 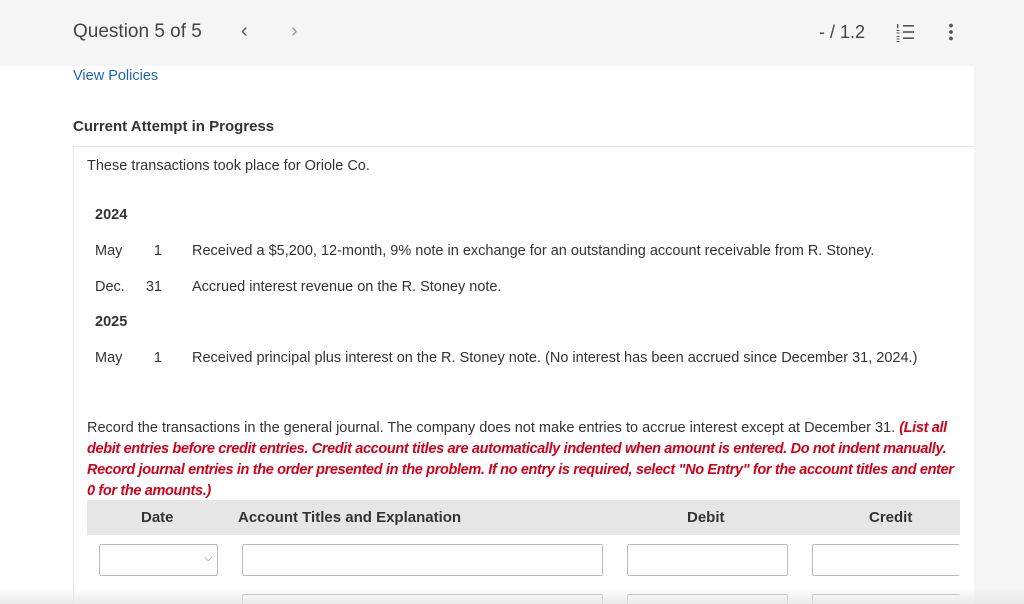 I want to click on numbered-list-icon, so click(x=905, y=32).